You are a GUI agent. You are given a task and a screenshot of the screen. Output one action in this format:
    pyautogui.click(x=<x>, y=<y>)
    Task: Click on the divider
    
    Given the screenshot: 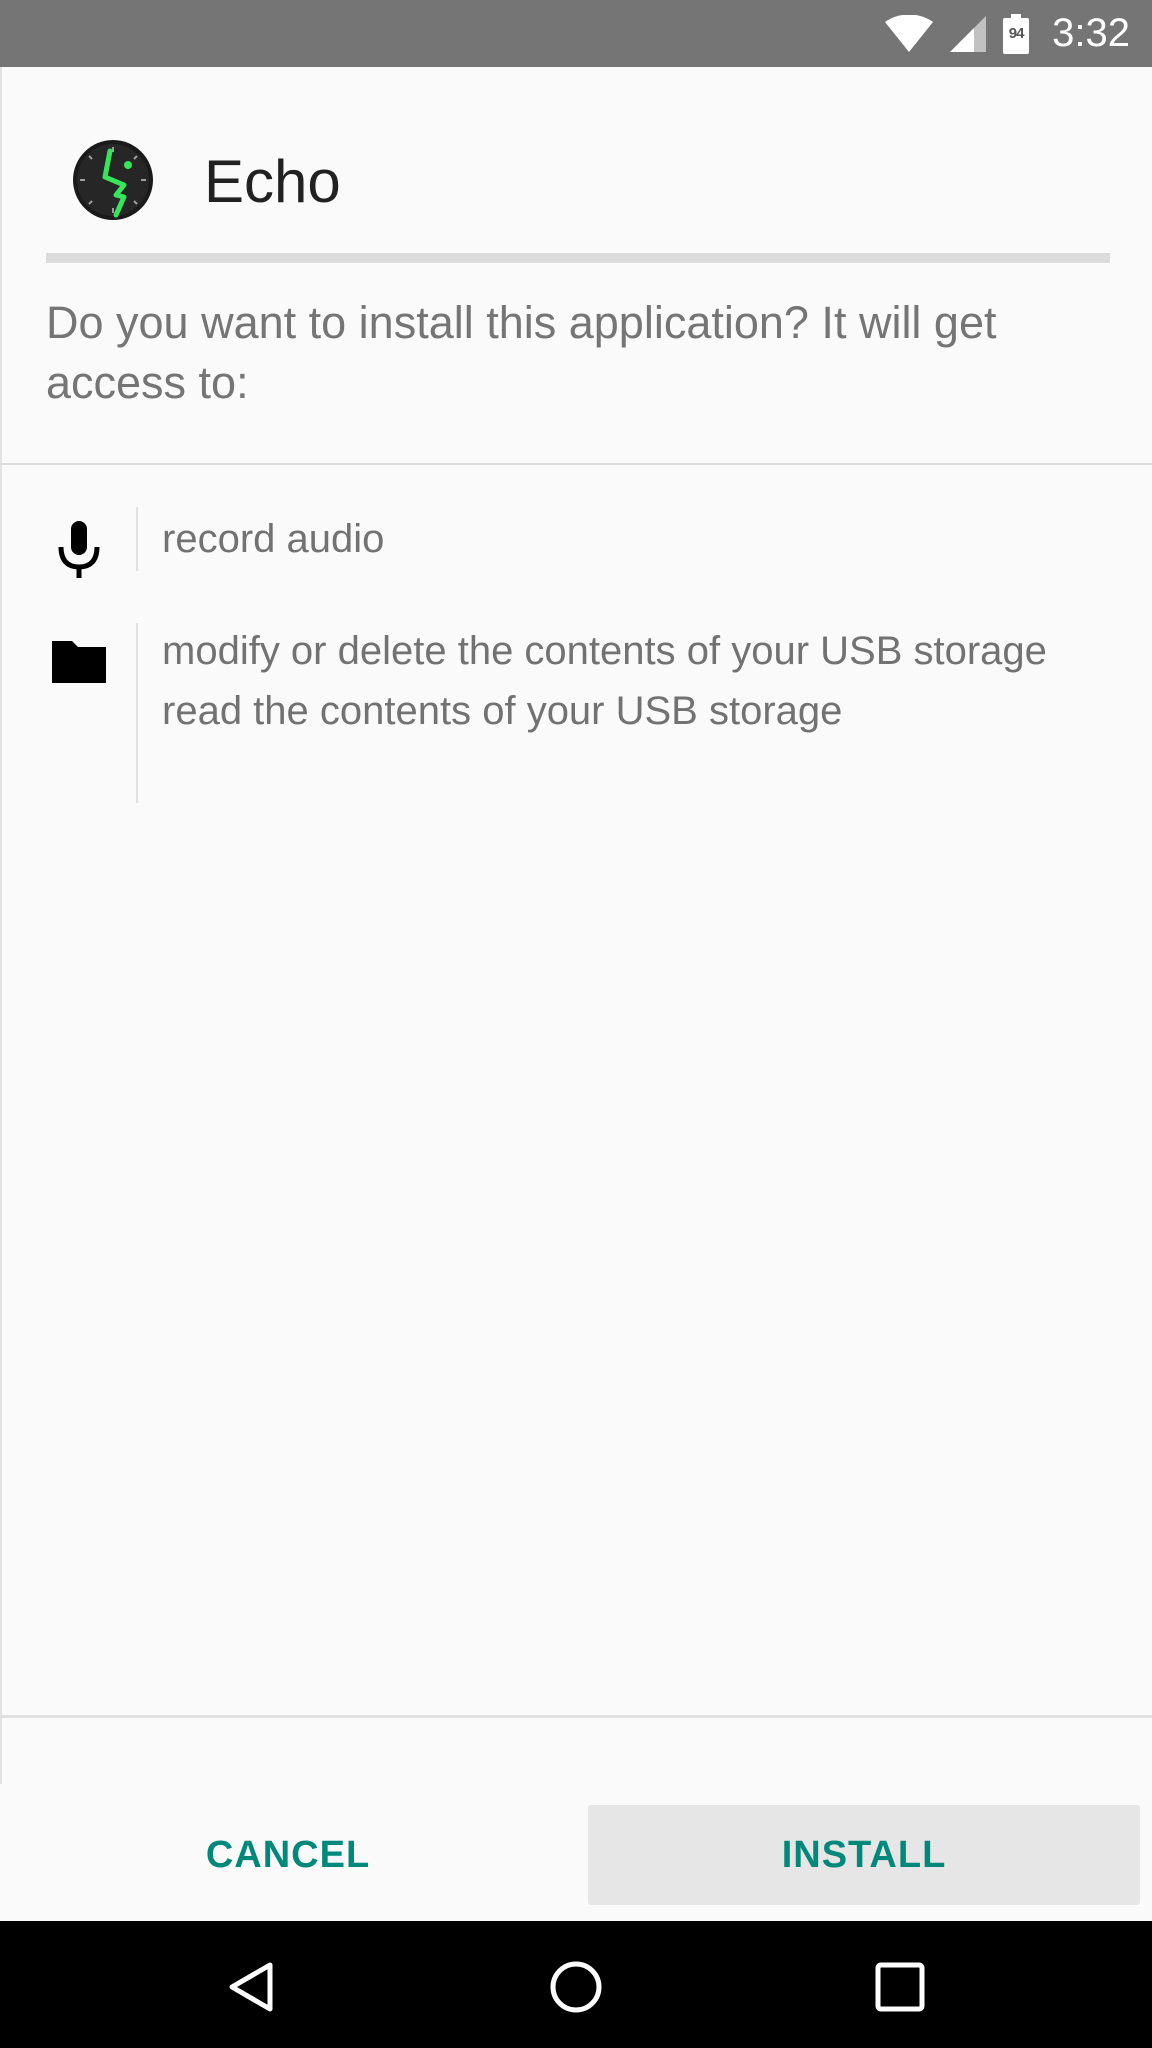 What is the action you would take?
    pyautogui.click(x=577, y=464)
    